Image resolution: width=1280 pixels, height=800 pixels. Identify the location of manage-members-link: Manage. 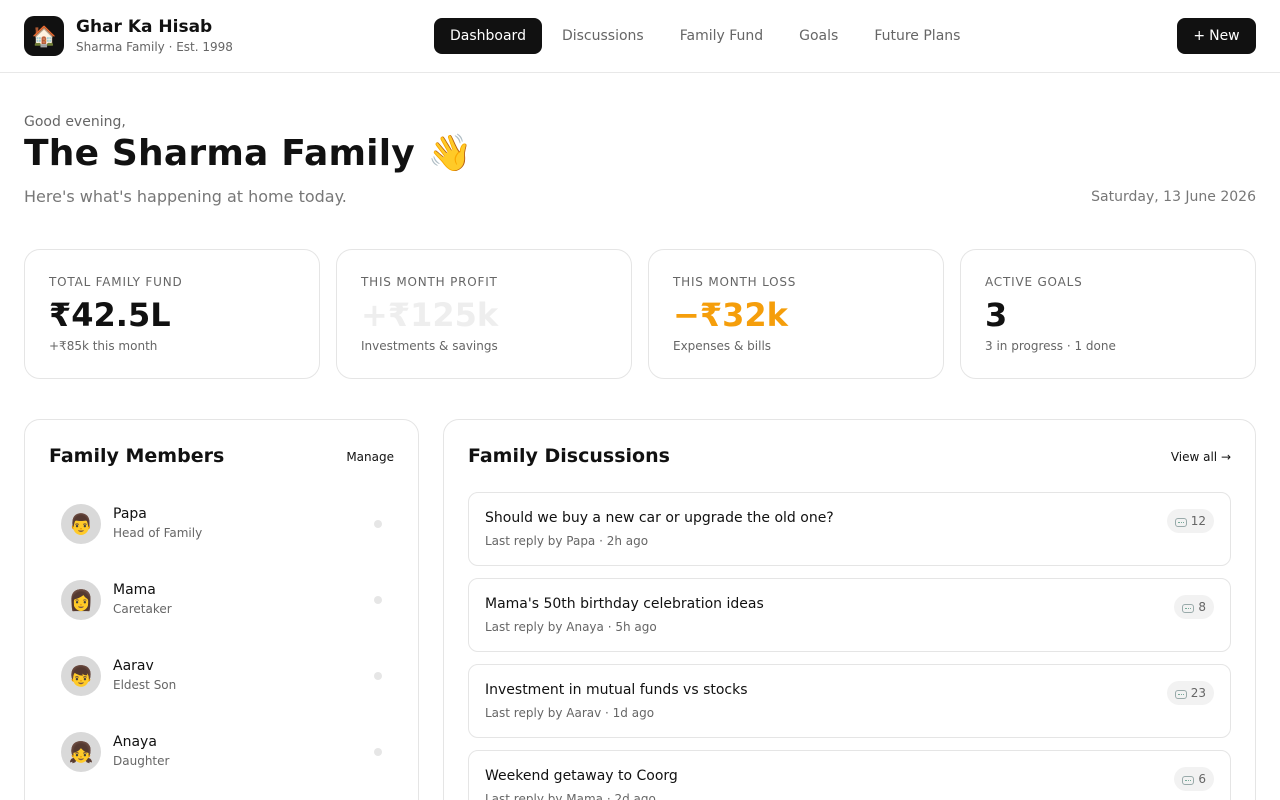
(370, 457).